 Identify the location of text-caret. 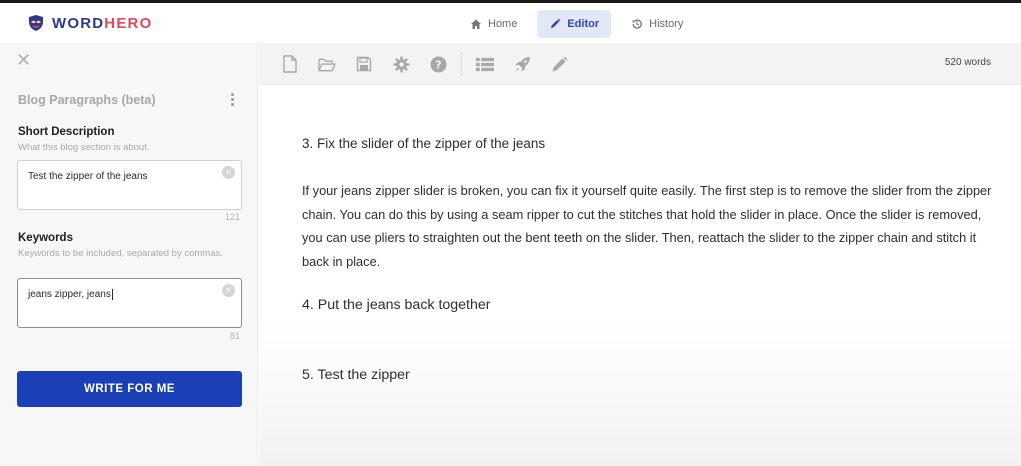
(112, 294).